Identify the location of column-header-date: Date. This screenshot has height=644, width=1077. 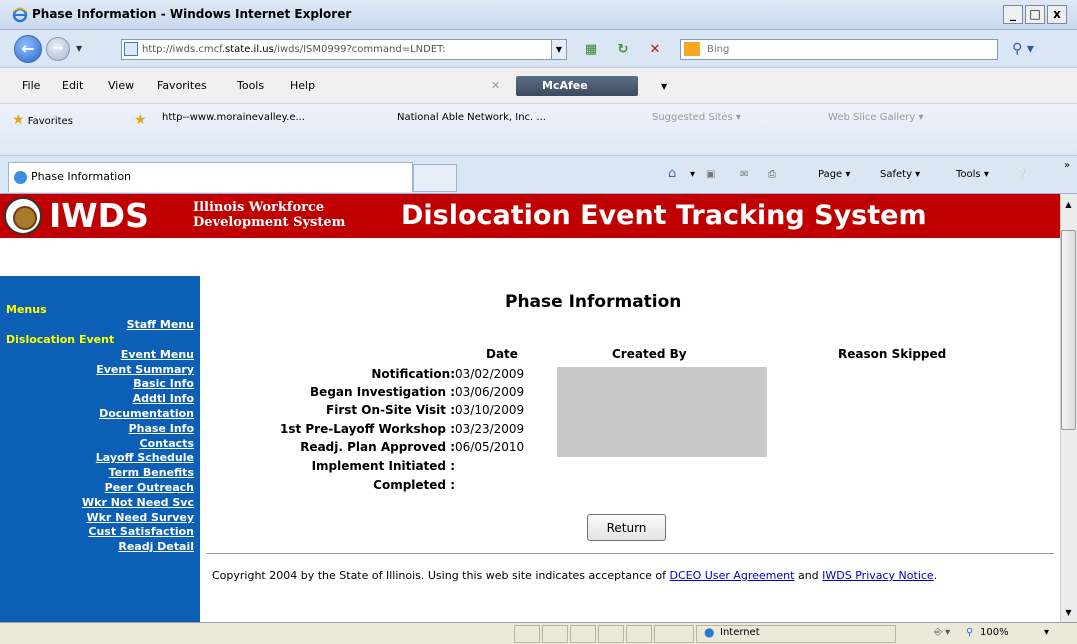
(502, 354).